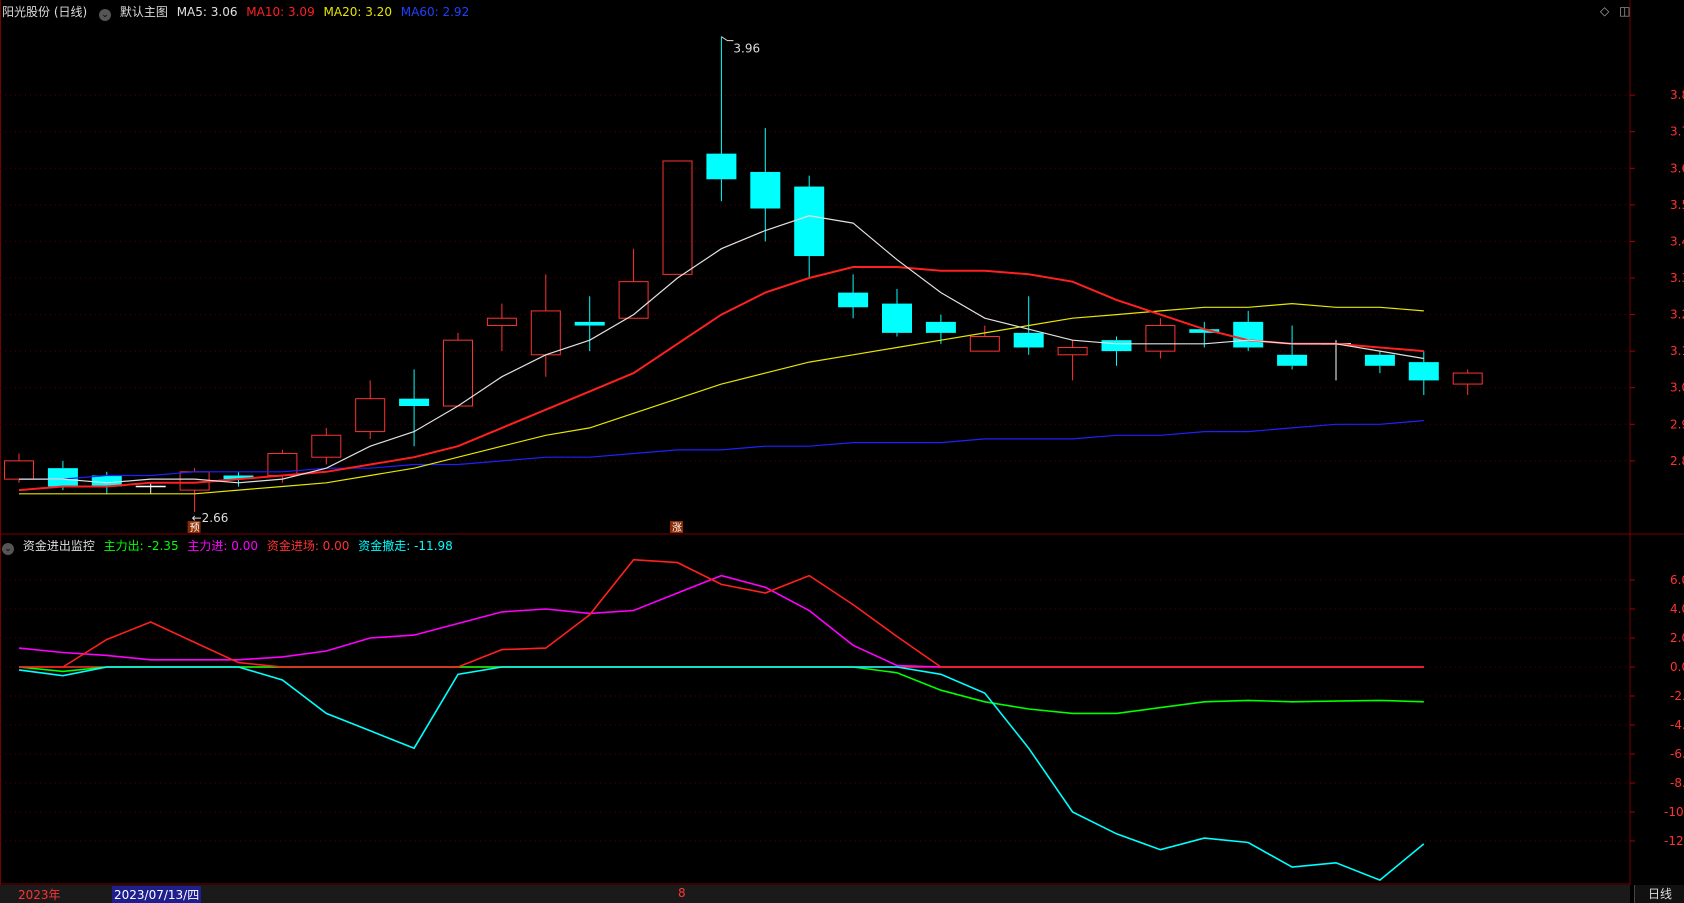  What do you see at coordinates (1677, 132) in the screenshot?
I see `price-tick-label: 3.70` at bounding box center [1677, 132].